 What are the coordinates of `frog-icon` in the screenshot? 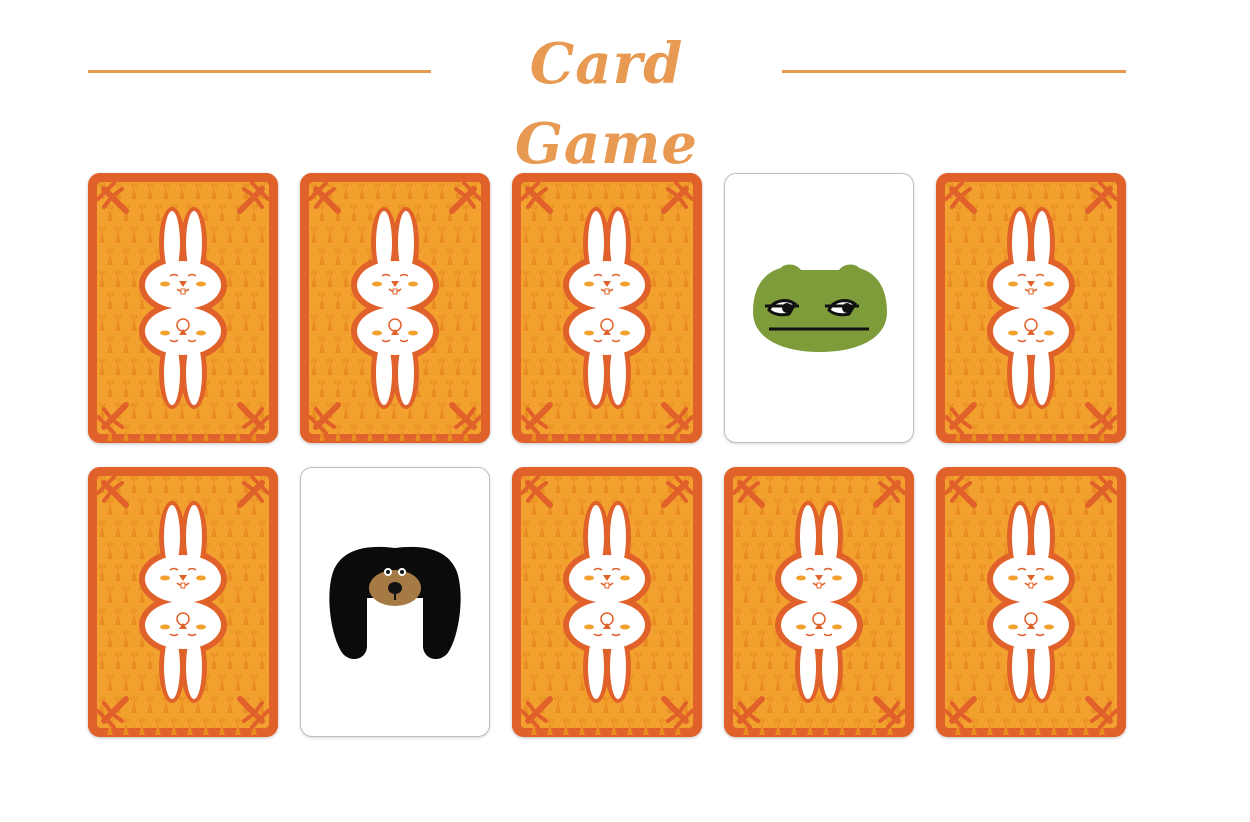 It's located at (820, 308).